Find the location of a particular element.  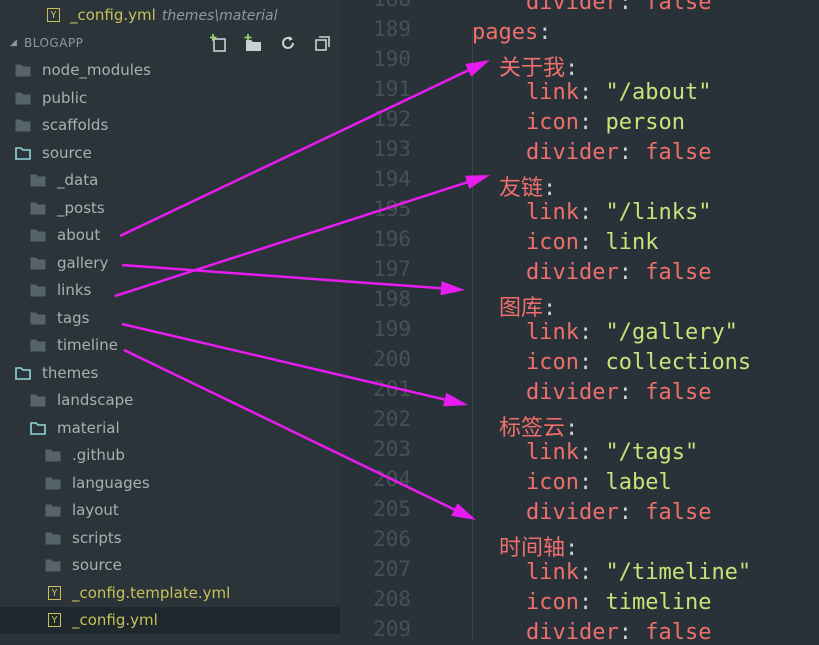

tree-folder-item: timeline is located at coordinates (170, 345).